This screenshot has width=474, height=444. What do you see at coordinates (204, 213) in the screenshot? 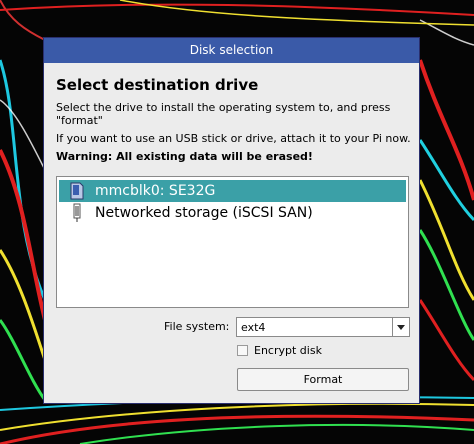
I see `drive-label: Networked storage (iSCSI SAN)` at bounding box center [204, 213].